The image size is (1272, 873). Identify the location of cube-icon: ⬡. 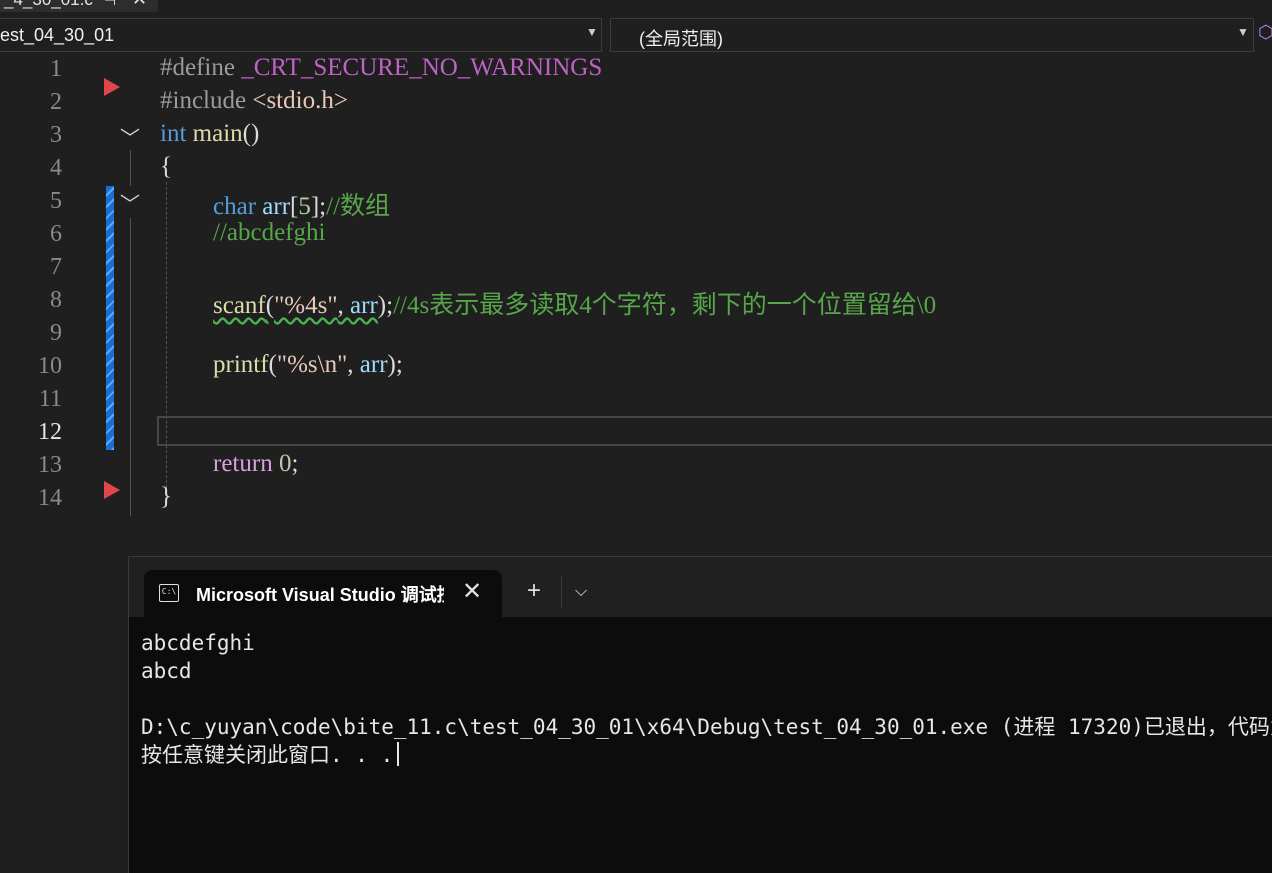
(1265, 33).